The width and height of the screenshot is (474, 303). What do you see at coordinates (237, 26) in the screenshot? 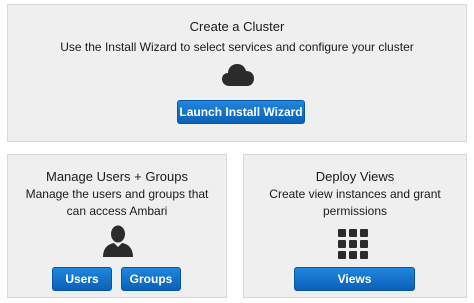
I see `create-cluster-title: Create a Cluster` at bounding box center [237, 26].